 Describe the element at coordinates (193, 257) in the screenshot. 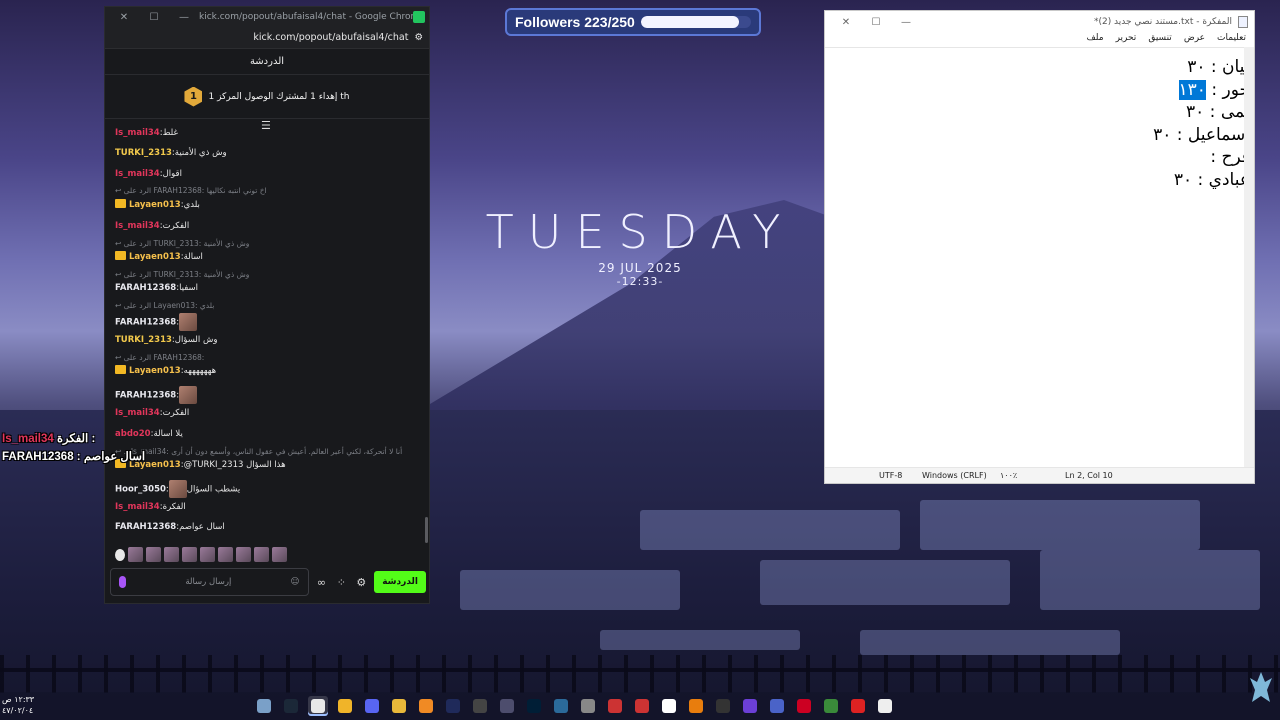

I see `chat-message-text: اسالة` at that location.